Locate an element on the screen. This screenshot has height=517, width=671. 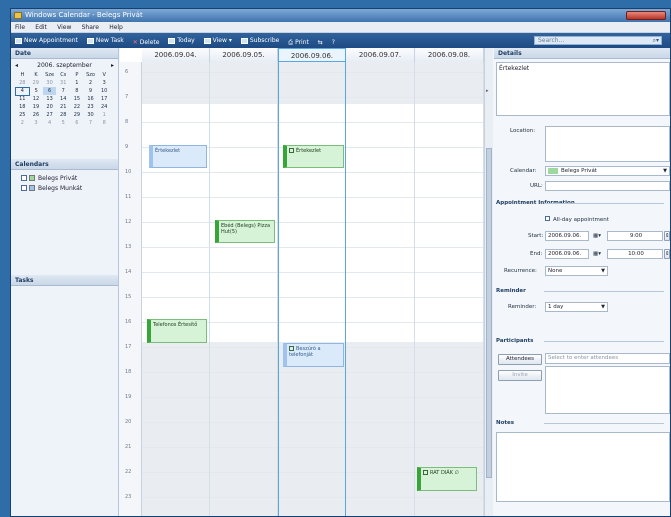
day-column-selected is located at coordinates (312, 289).